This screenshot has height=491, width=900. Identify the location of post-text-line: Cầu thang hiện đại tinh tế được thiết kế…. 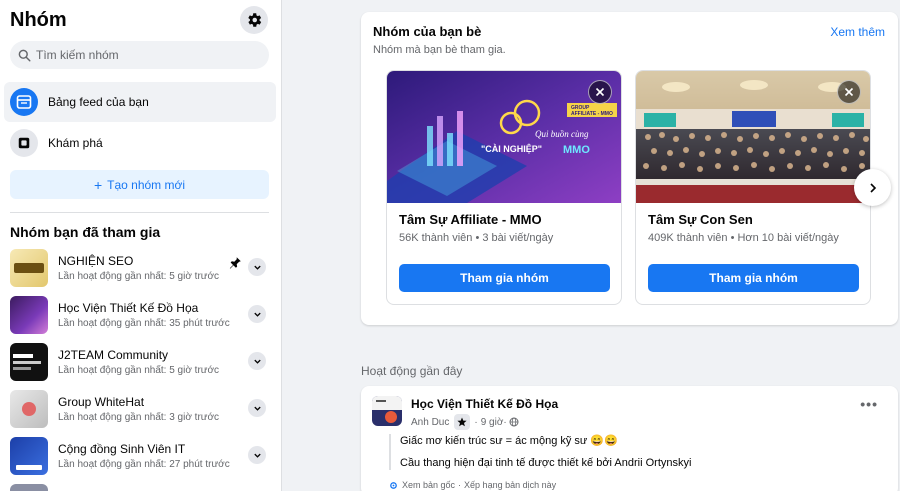
(546, 463).